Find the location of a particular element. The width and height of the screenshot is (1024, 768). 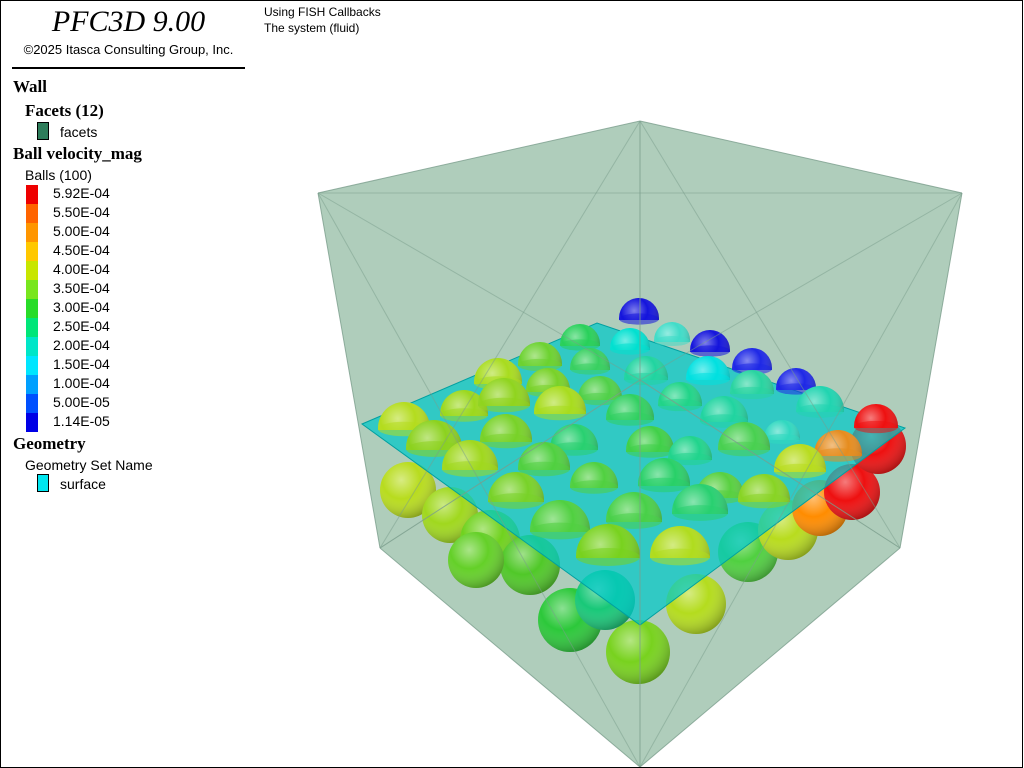

geometry-heading: Geometry is located at coordinates (49, 443).